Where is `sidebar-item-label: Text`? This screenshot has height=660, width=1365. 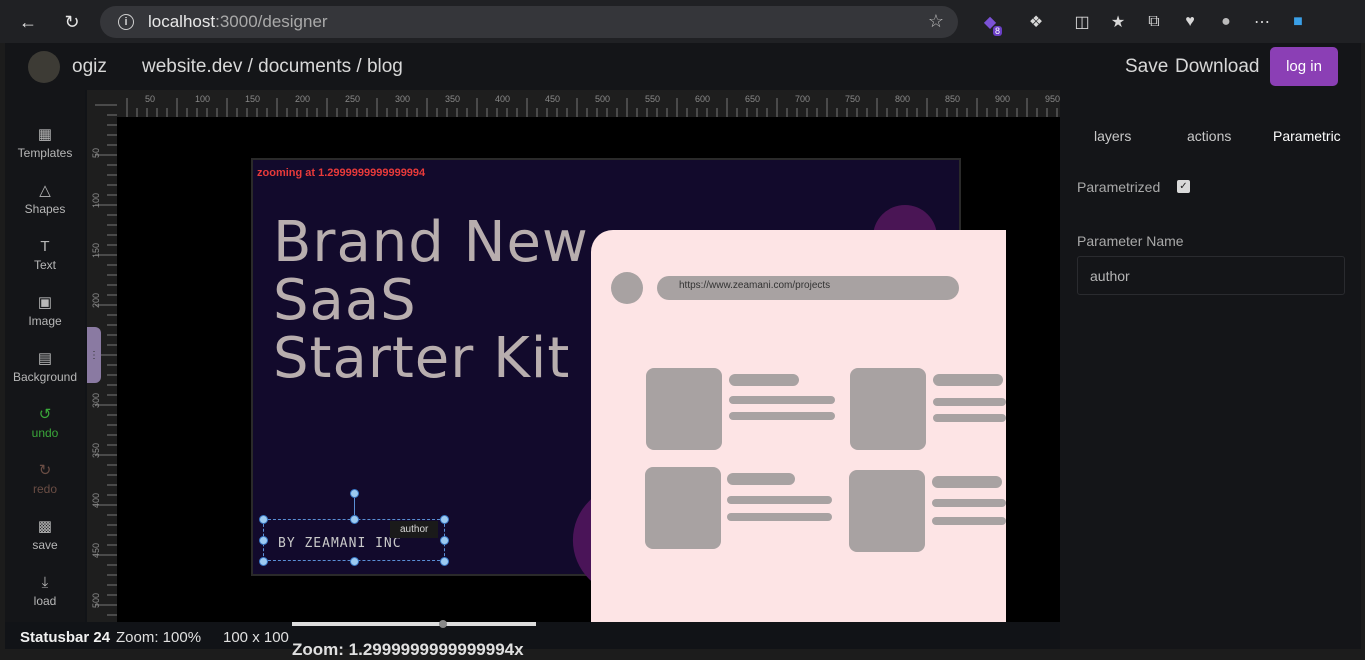
sidebar-item-label: Text is located at coordinates (44, 265).